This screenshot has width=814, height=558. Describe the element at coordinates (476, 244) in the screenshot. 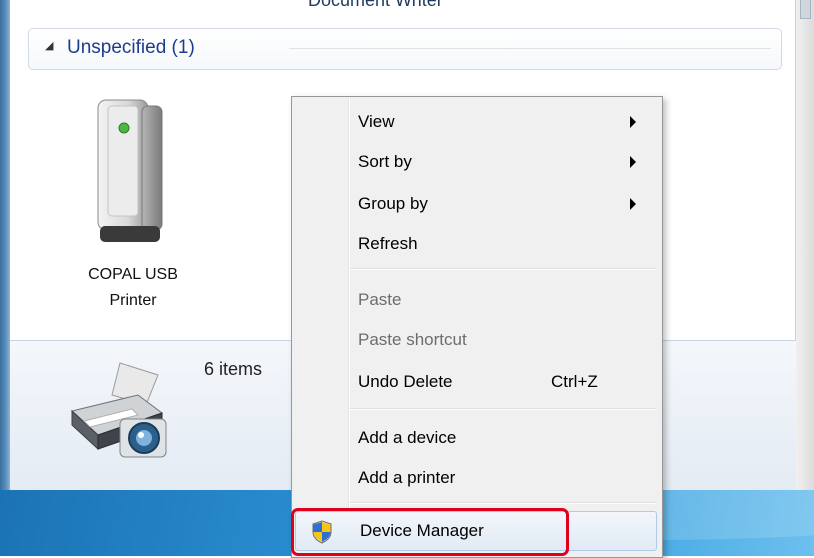

I see `menu-item-refresh: Refresh` at that location.